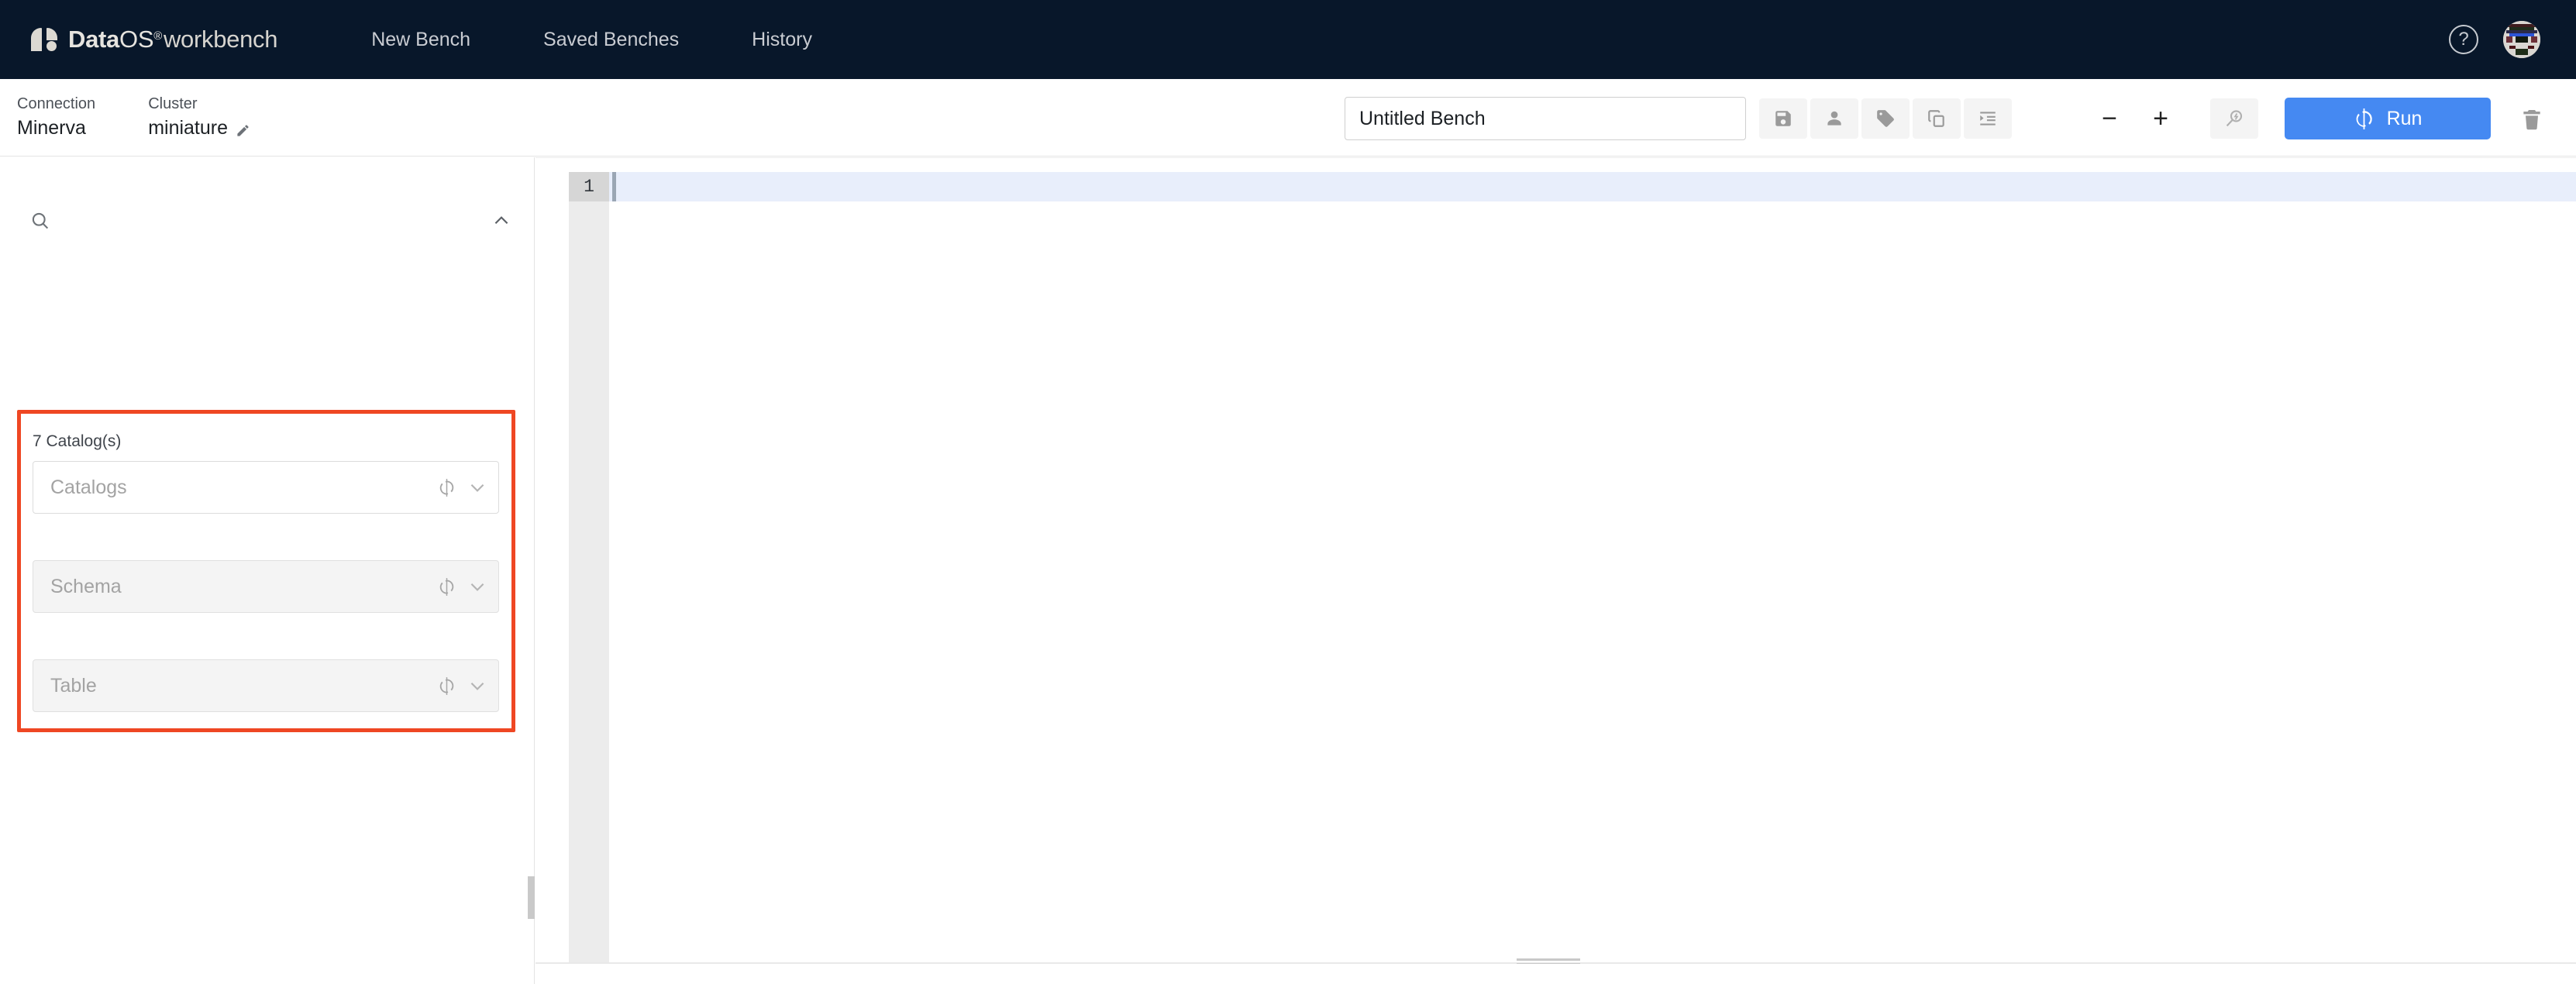  Describe the element at coordinates (88, 487) in the screenshot. I see `catalogs-select-placeholder: Catalogs` at that location.